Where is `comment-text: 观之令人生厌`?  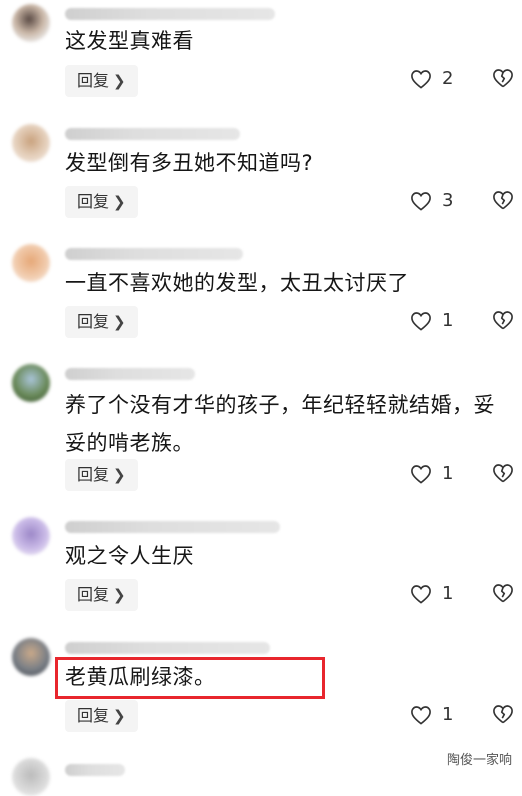
comment-text: 观之令人生厌 is located at coordinates (129, 556).